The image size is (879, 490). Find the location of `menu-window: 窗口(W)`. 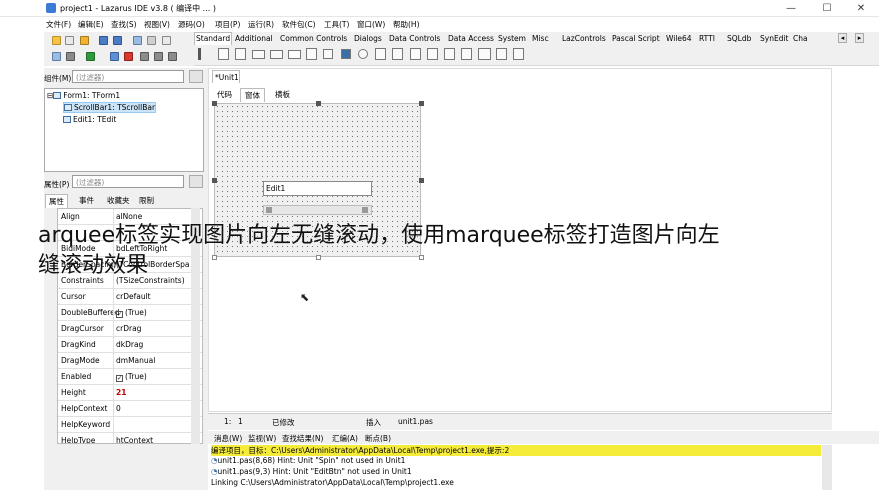

menu-window: 窗口(W) is located at coordinates (371, 24).